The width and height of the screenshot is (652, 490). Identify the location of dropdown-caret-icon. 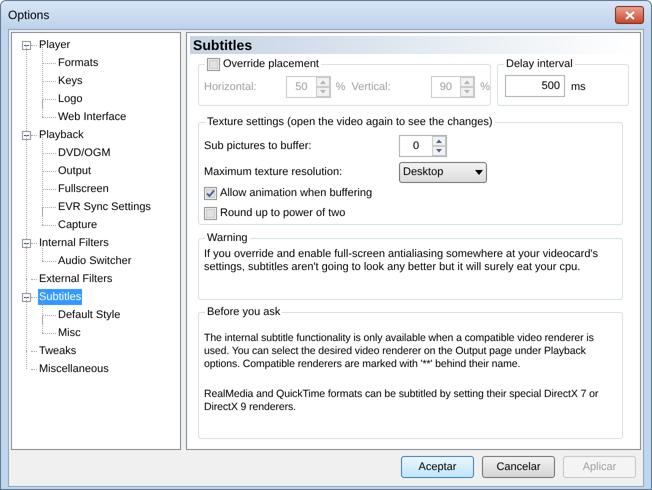
(479, 172).